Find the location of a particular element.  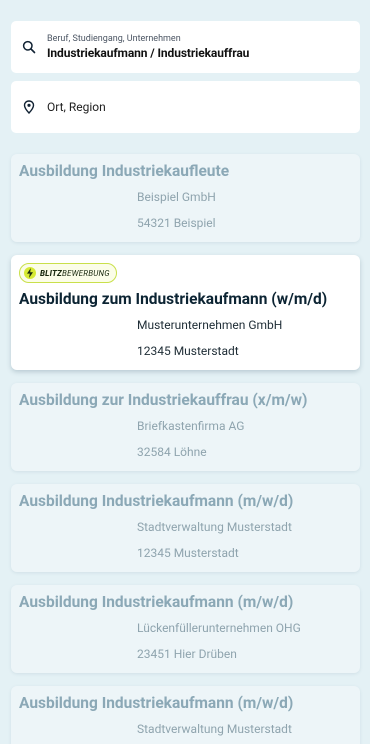

search-input: Industriekaufmann / Industriekauffrau is located at coordinates (148, 53).